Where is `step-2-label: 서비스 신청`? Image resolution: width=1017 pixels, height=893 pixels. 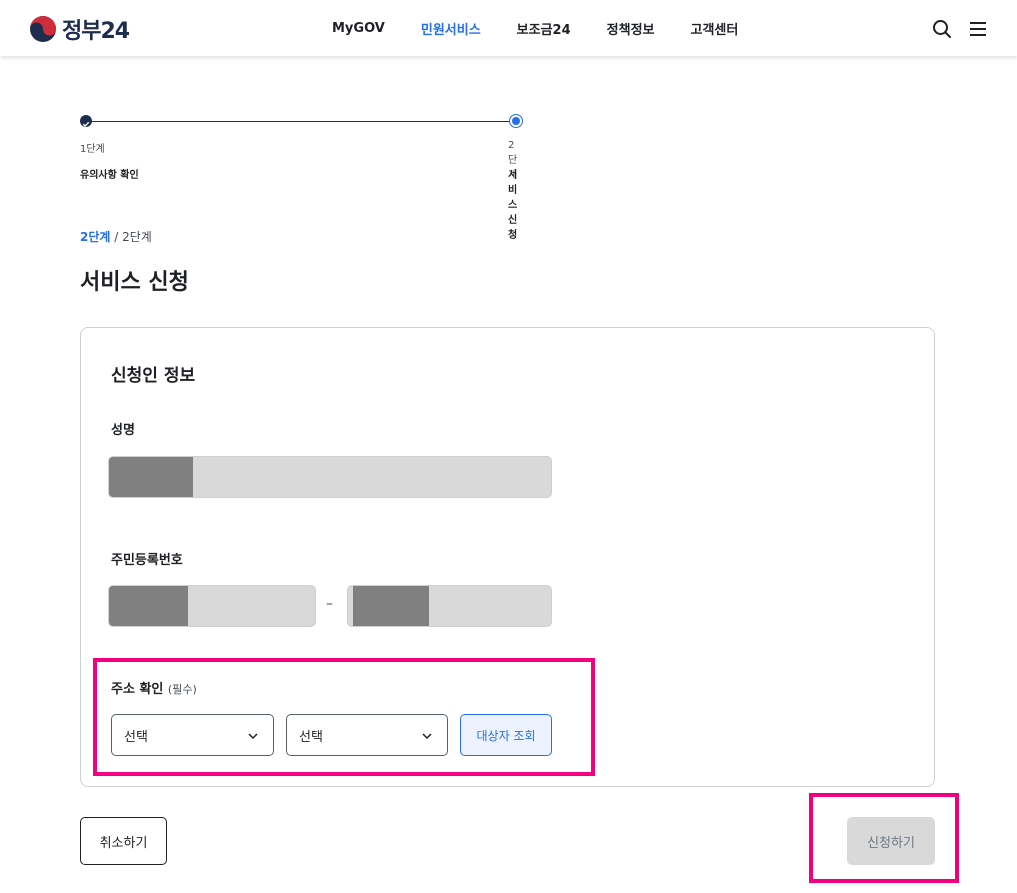 step-2-label: 서비스 신청 is located at coordinates (513, 205).